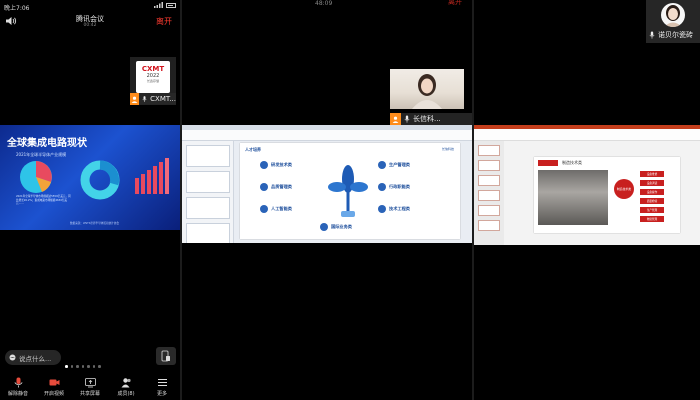  What do you see at coordinates (152, 81) in the screenshot?
I see `cxmt-logo-sub: 长鑫存储` at bounding box center [152, 81].